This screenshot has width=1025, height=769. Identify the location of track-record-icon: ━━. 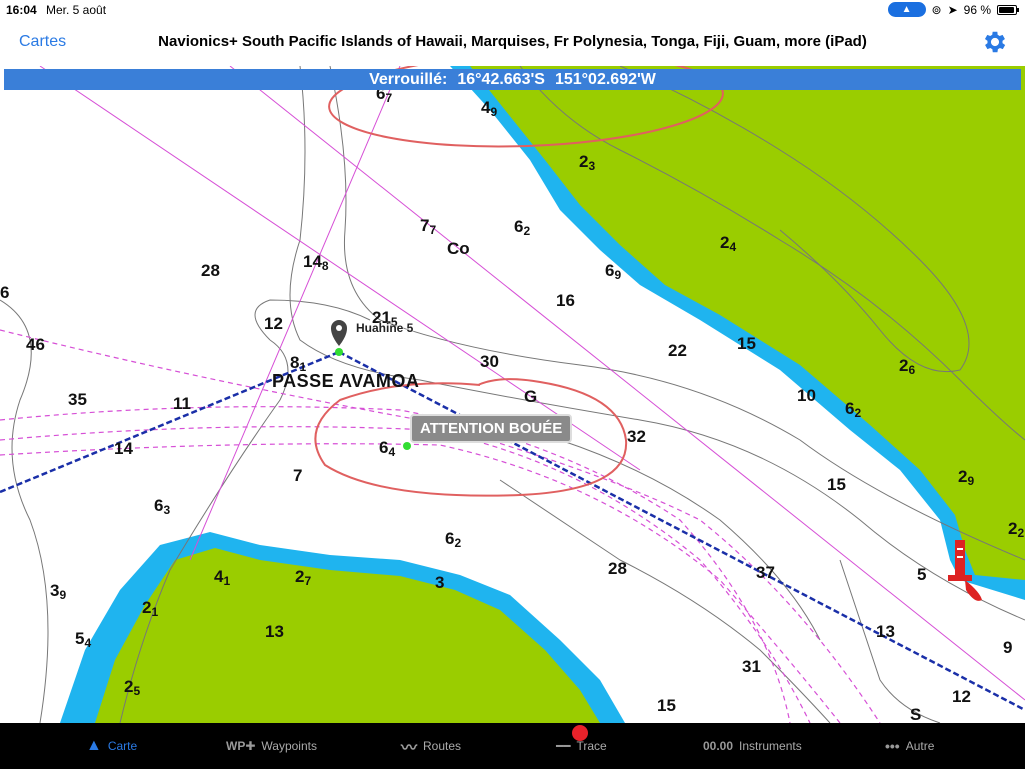
(572, 739).